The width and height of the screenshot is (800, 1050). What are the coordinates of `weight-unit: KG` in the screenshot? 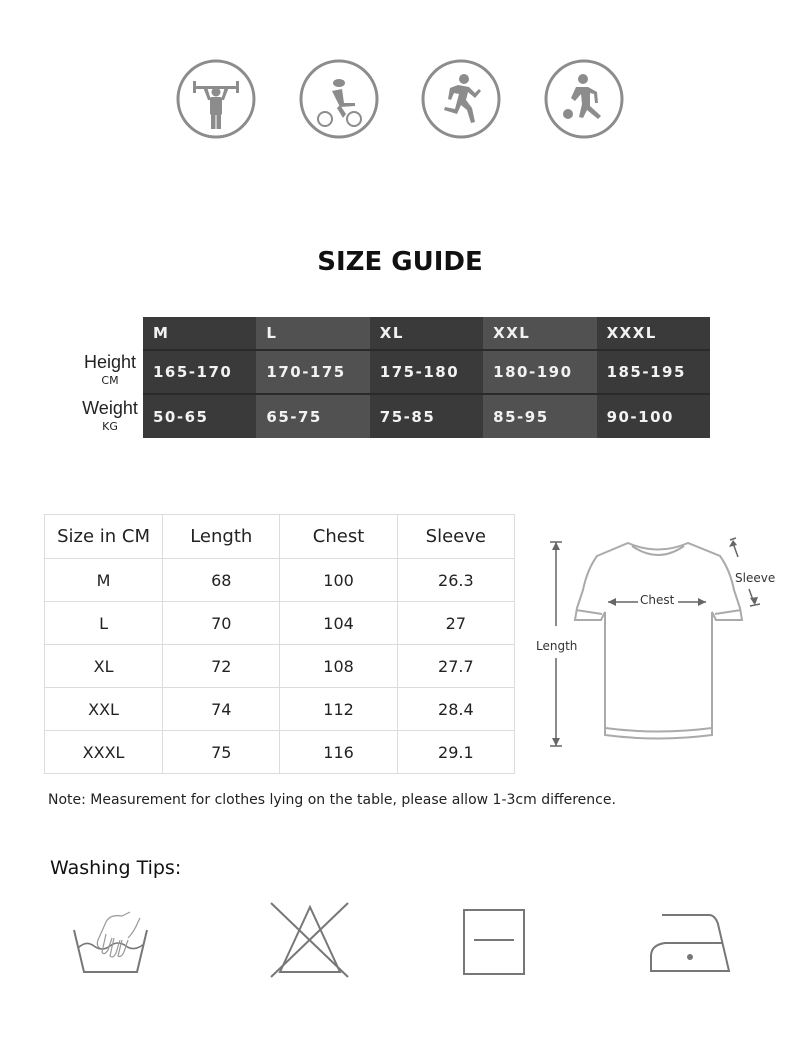 It's located at (110, 426).